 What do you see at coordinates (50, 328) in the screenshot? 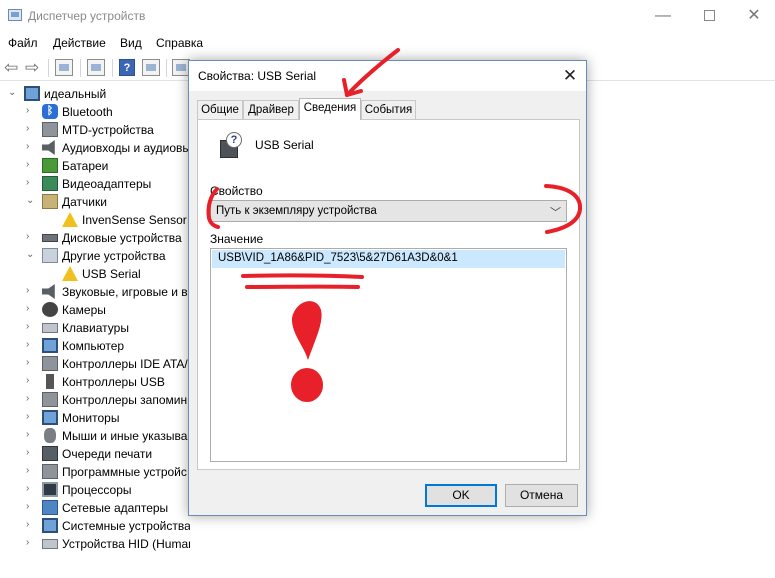
I see `keyboard-icon` at bounding box center [50, 328].